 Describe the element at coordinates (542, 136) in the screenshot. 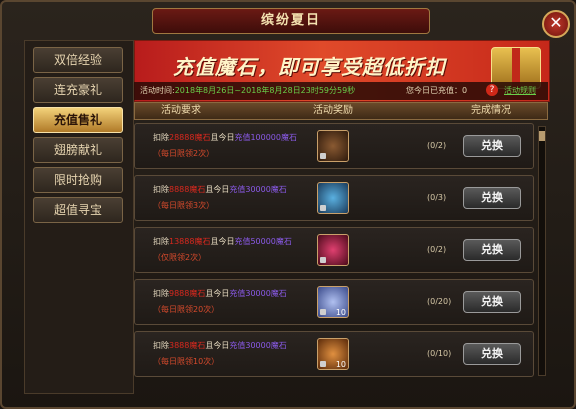

I see `scrollbar-thumb` at that location.